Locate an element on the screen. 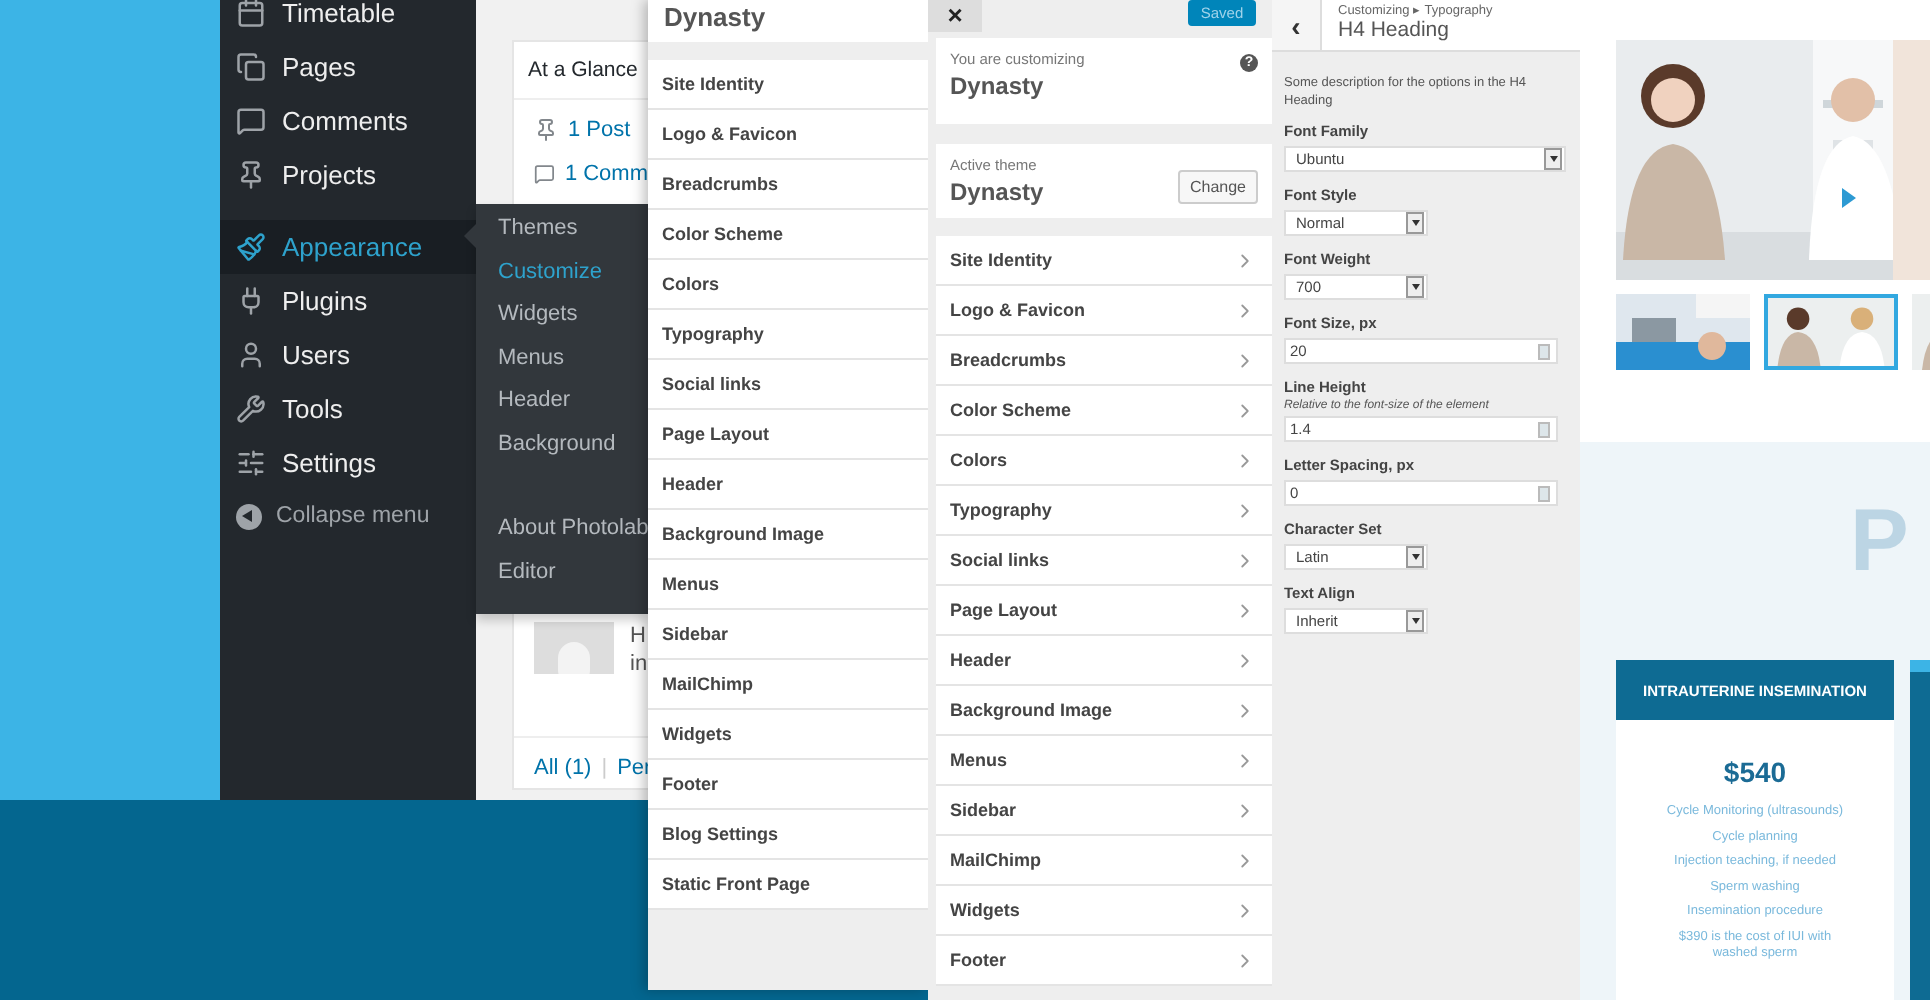  comment-text: in is located at coordinates (639, 664).